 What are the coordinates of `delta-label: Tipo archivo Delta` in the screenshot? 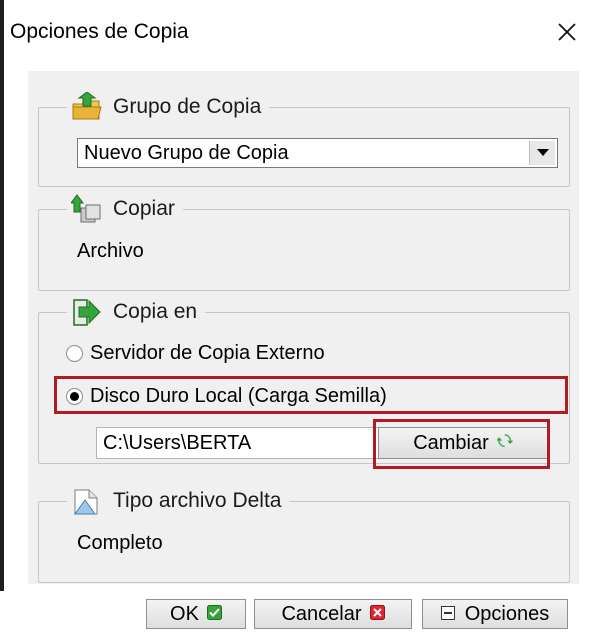 It's located at (197, 500).